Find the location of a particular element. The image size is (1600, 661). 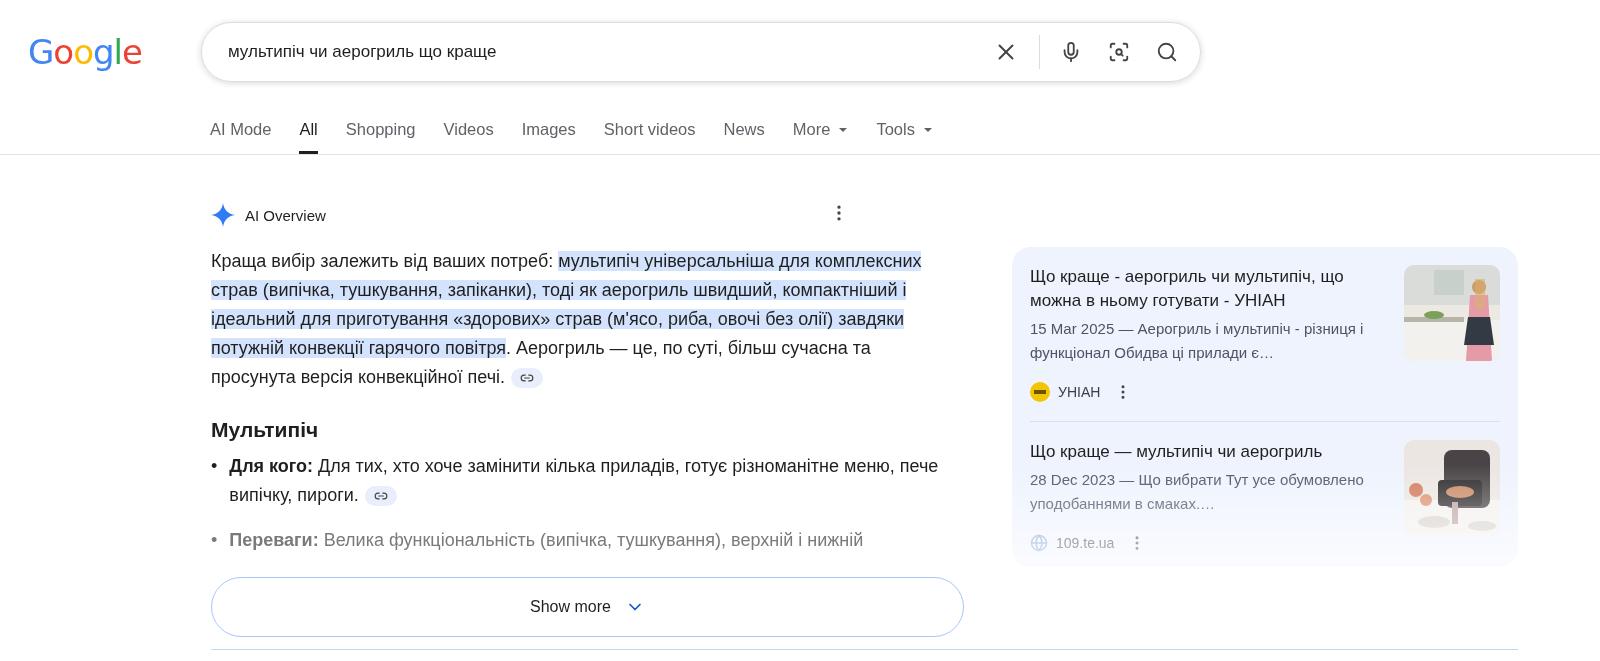

globe-icon is located at coordinates (1039, 543).